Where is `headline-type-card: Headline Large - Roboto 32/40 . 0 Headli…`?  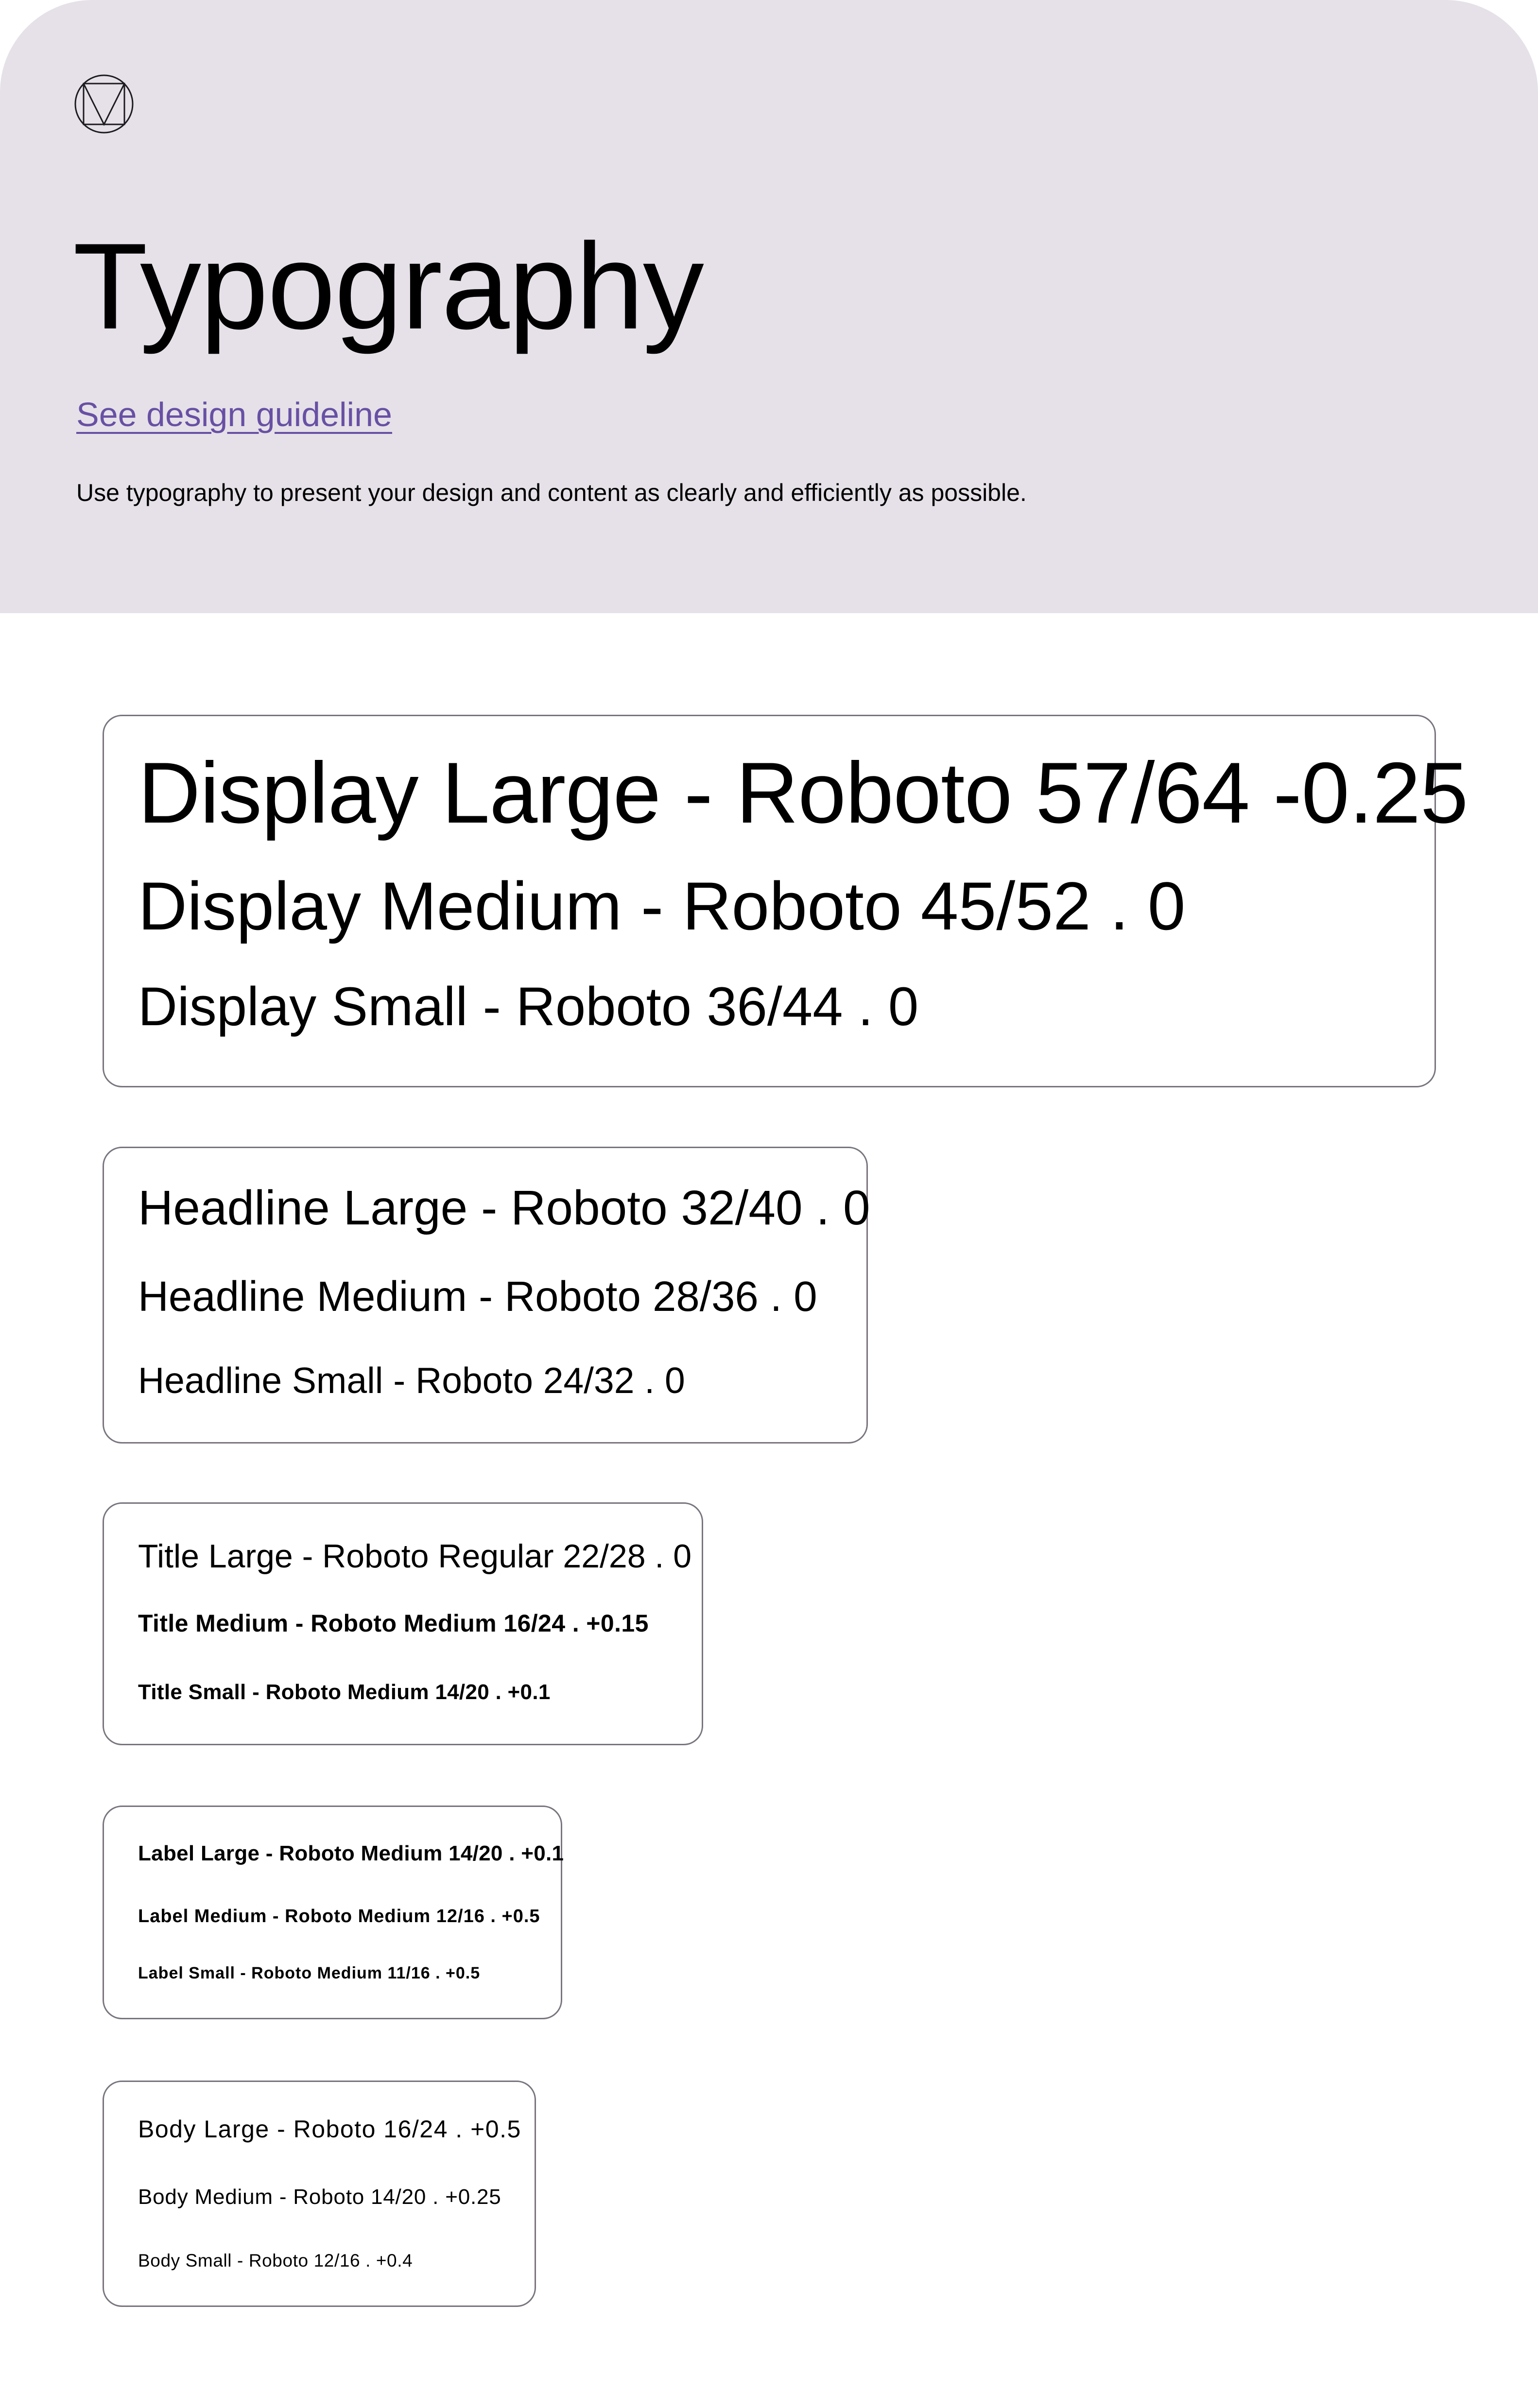
headline-type-card: Headline Large - Roboto 32/40 . 0 Headli… is located at coordinates (486, 1296).